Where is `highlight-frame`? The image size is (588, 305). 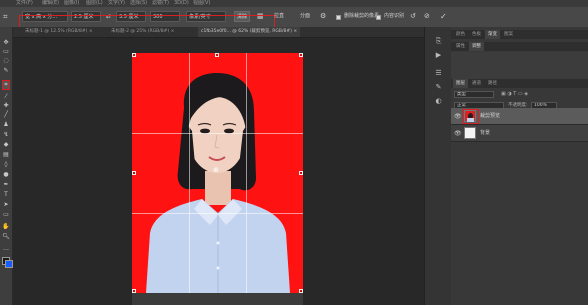
highlight-frame is located at coordinates (470, 116).